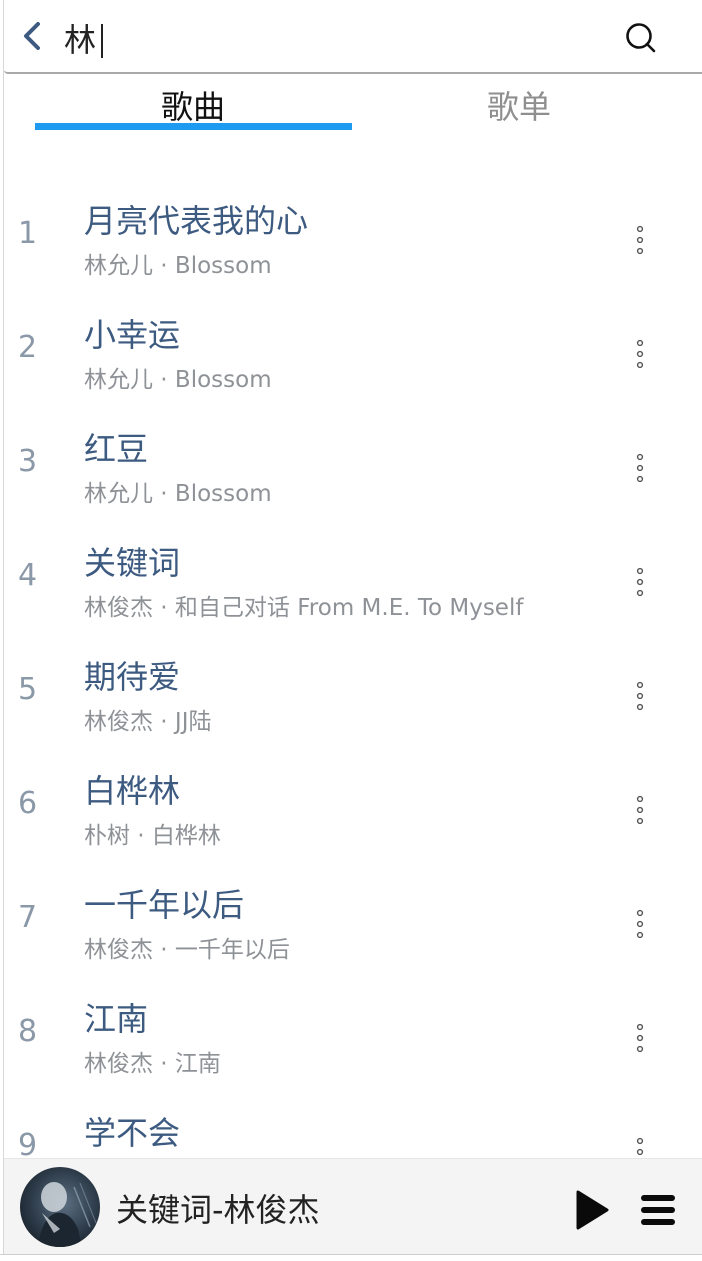  I want to click on song-artist-album: 林俊杰 · JJ陆, so click(148, 722).